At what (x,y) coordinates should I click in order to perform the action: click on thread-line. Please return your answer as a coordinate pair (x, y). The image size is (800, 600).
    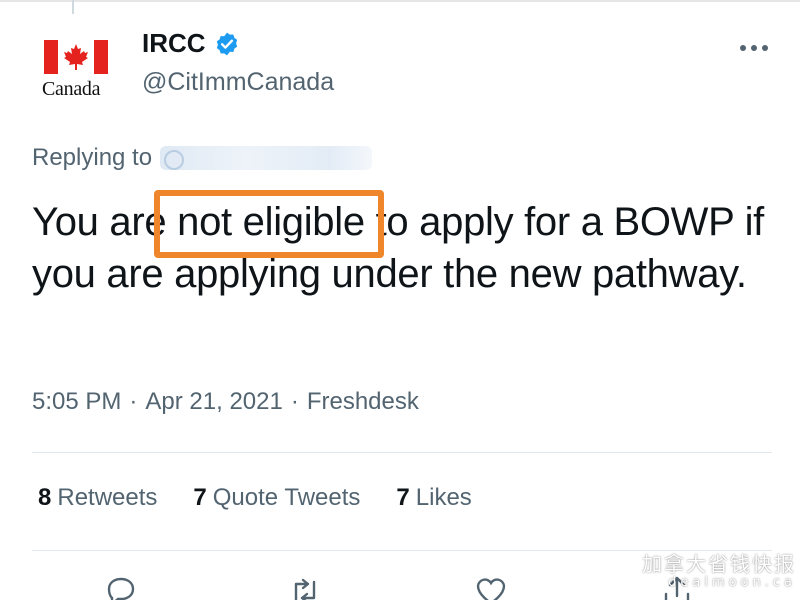
    Looking at the image, I should click on (73, 7).